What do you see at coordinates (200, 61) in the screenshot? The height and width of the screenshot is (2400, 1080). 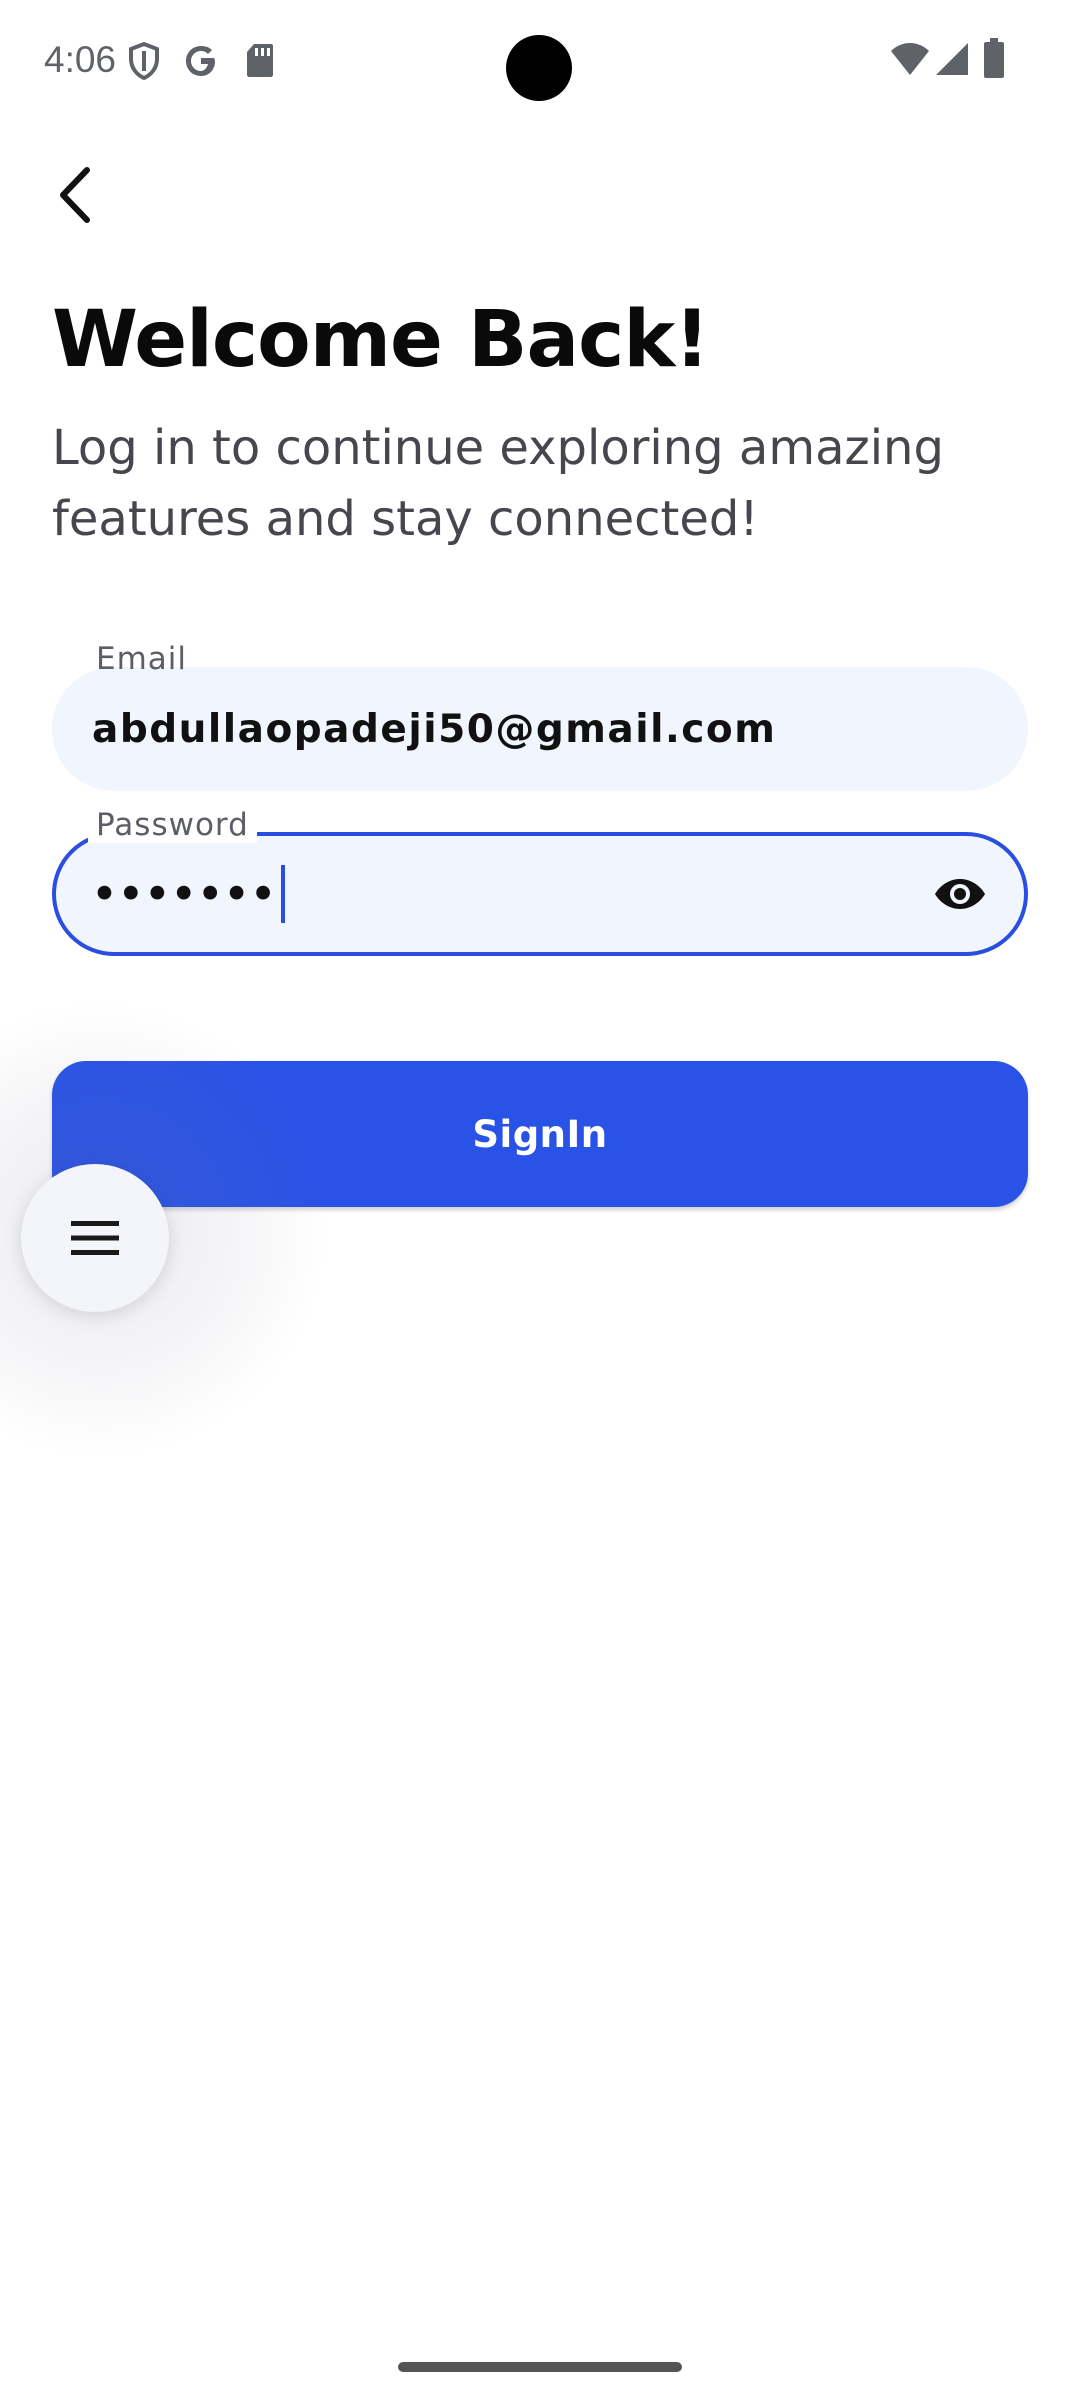 I see `google-icon` at bounding box center [200, 61].